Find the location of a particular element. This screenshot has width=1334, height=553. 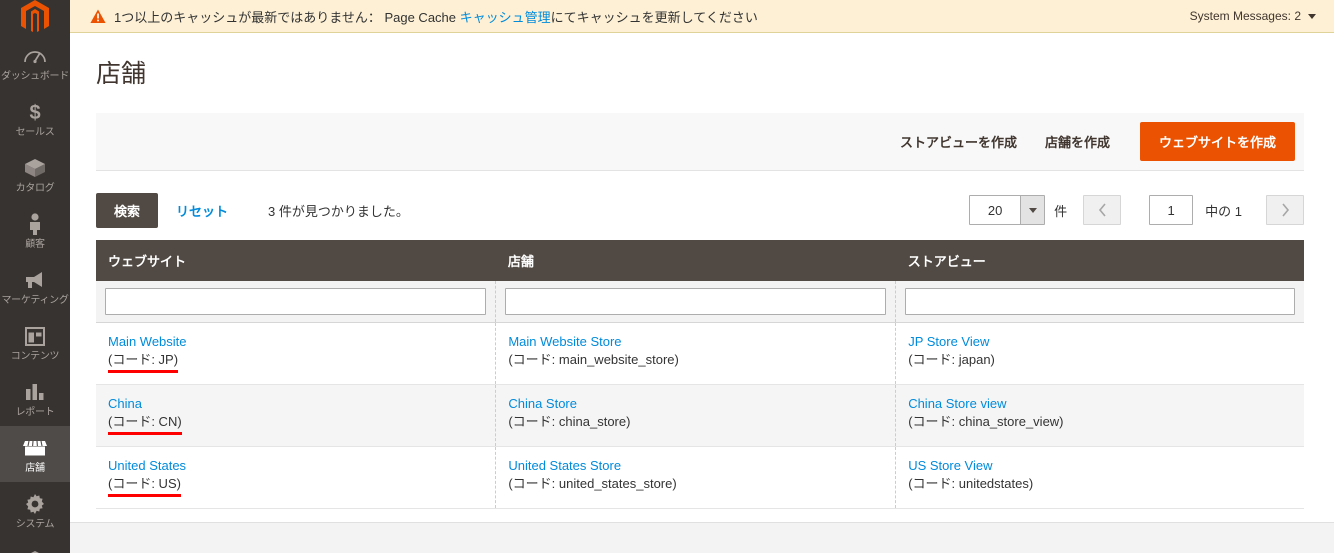

notification-text-before: 1つ以上のキャッシュが最新ではありません： Page Cache is located at coordinates (287, 17).